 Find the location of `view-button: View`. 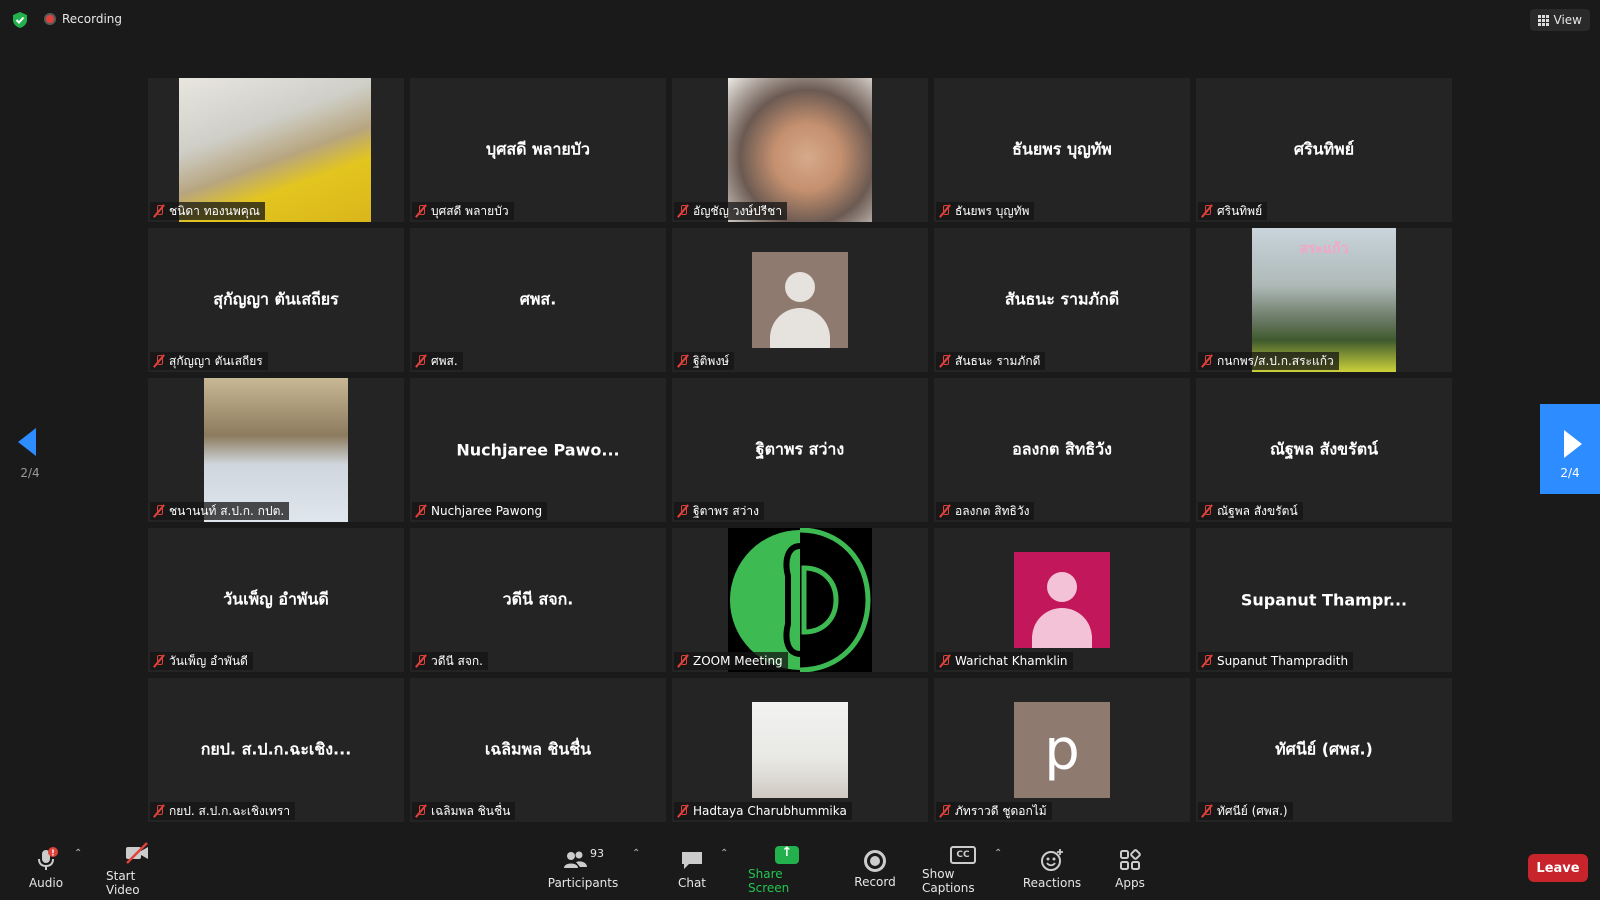

view-button: View is located at coordinates (1559, 20).